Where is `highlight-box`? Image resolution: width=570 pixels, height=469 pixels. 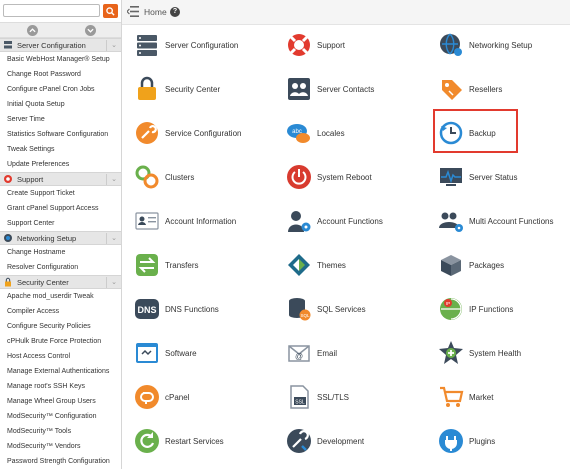 highlight-box is located at coordinates (475, 131).